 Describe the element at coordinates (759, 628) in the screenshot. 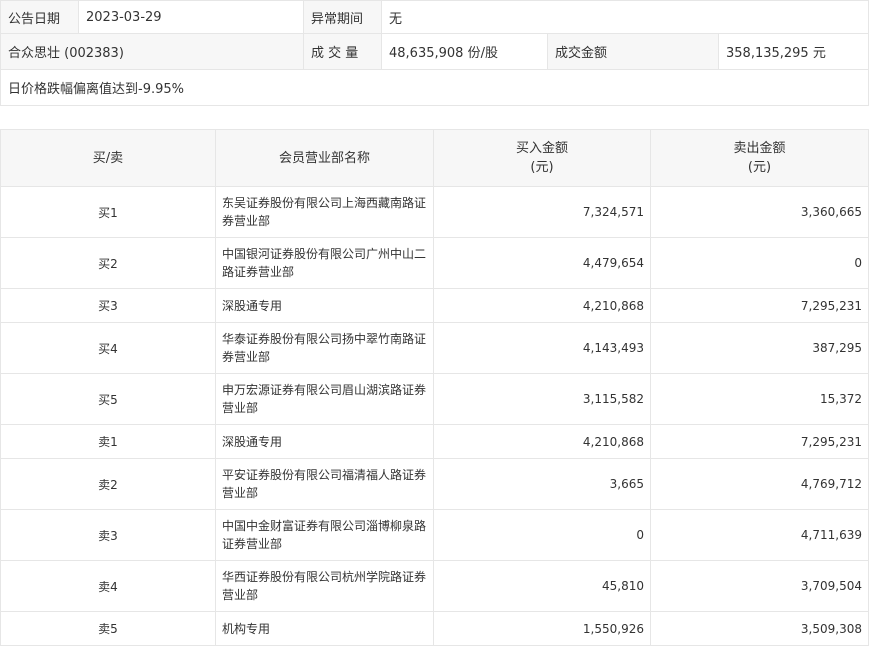

I see `sell-amount-cell: 3,509,308` at that location.